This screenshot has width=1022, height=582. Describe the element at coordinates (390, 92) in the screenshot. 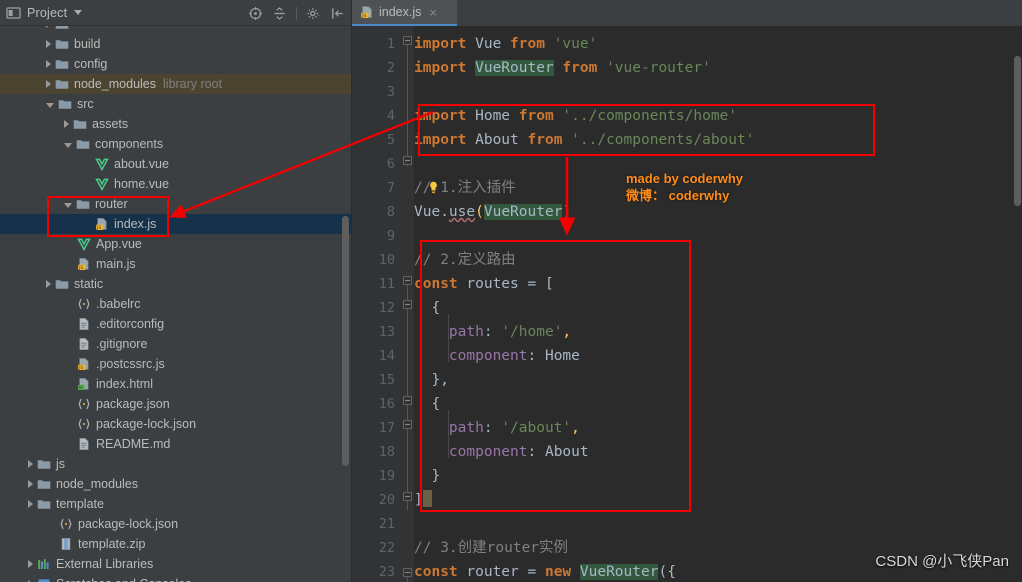

I see `line-number: 3` at that location.